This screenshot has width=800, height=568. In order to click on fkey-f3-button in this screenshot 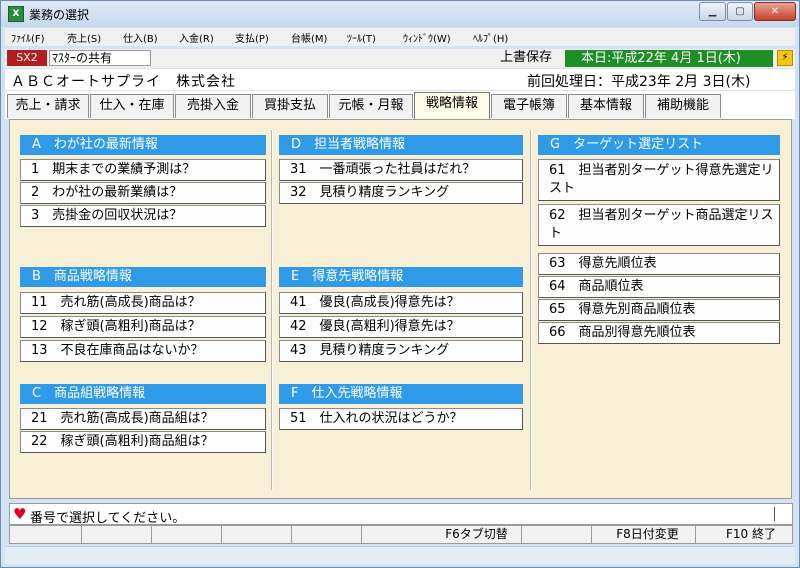, I will do `click(187, 534)`.